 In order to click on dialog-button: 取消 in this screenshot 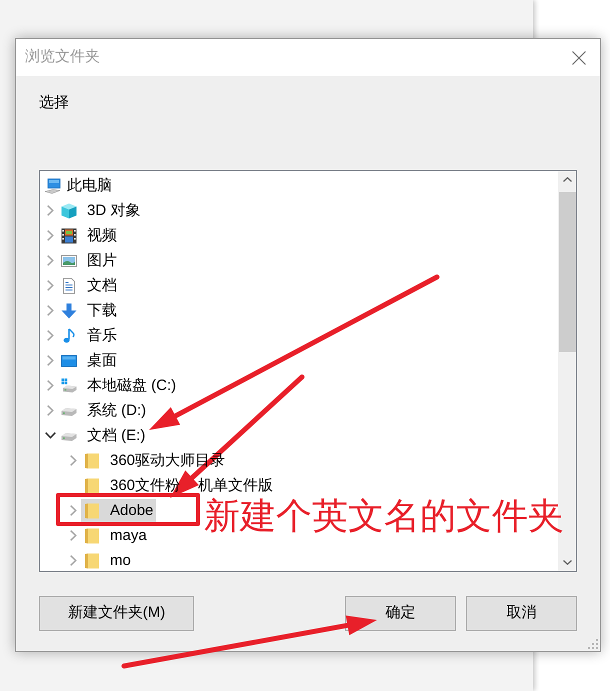, I will do `click(521, 613)`.